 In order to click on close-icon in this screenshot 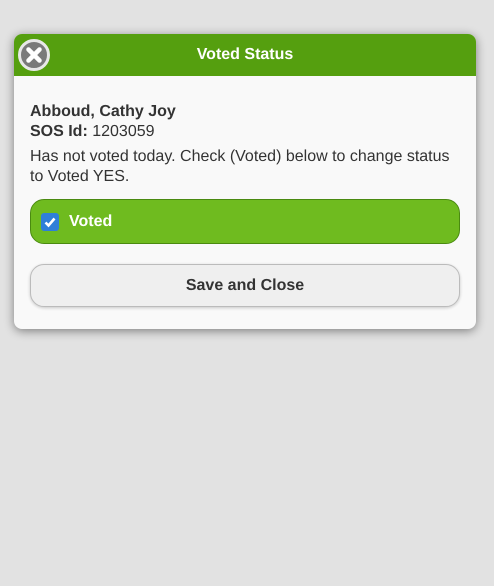, I will do `click(34, 55)`.